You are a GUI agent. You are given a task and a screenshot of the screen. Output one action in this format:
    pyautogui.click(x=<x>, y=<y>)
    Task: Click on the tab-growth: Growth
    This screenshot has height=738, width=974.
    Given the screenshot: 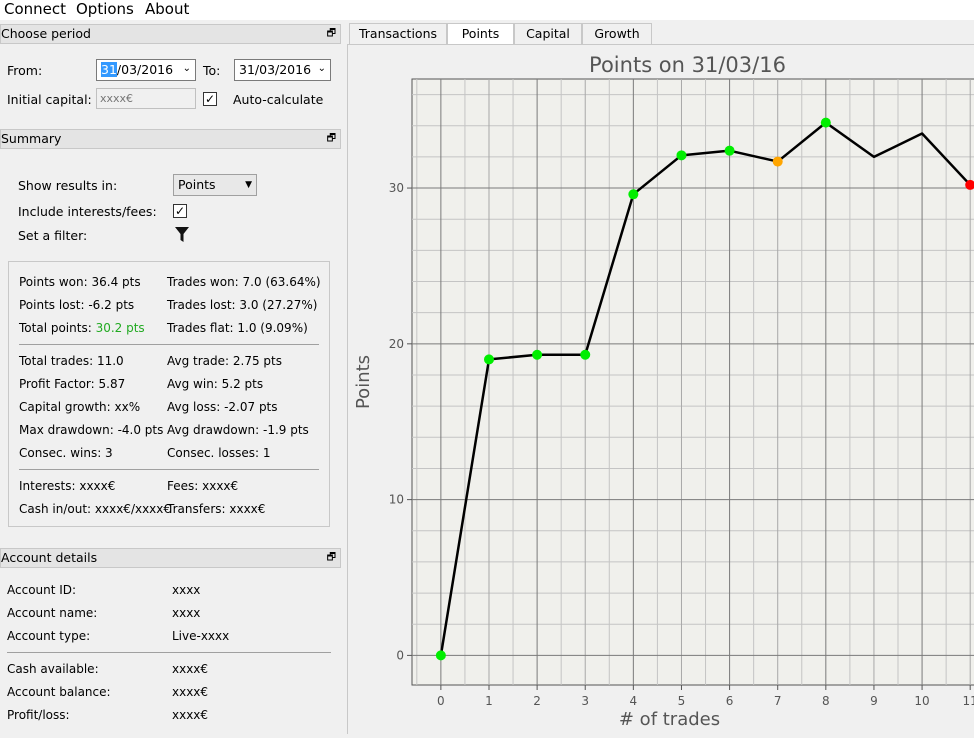 What is the action you would take?
    pyautogui.click(x=617, y=34)
    